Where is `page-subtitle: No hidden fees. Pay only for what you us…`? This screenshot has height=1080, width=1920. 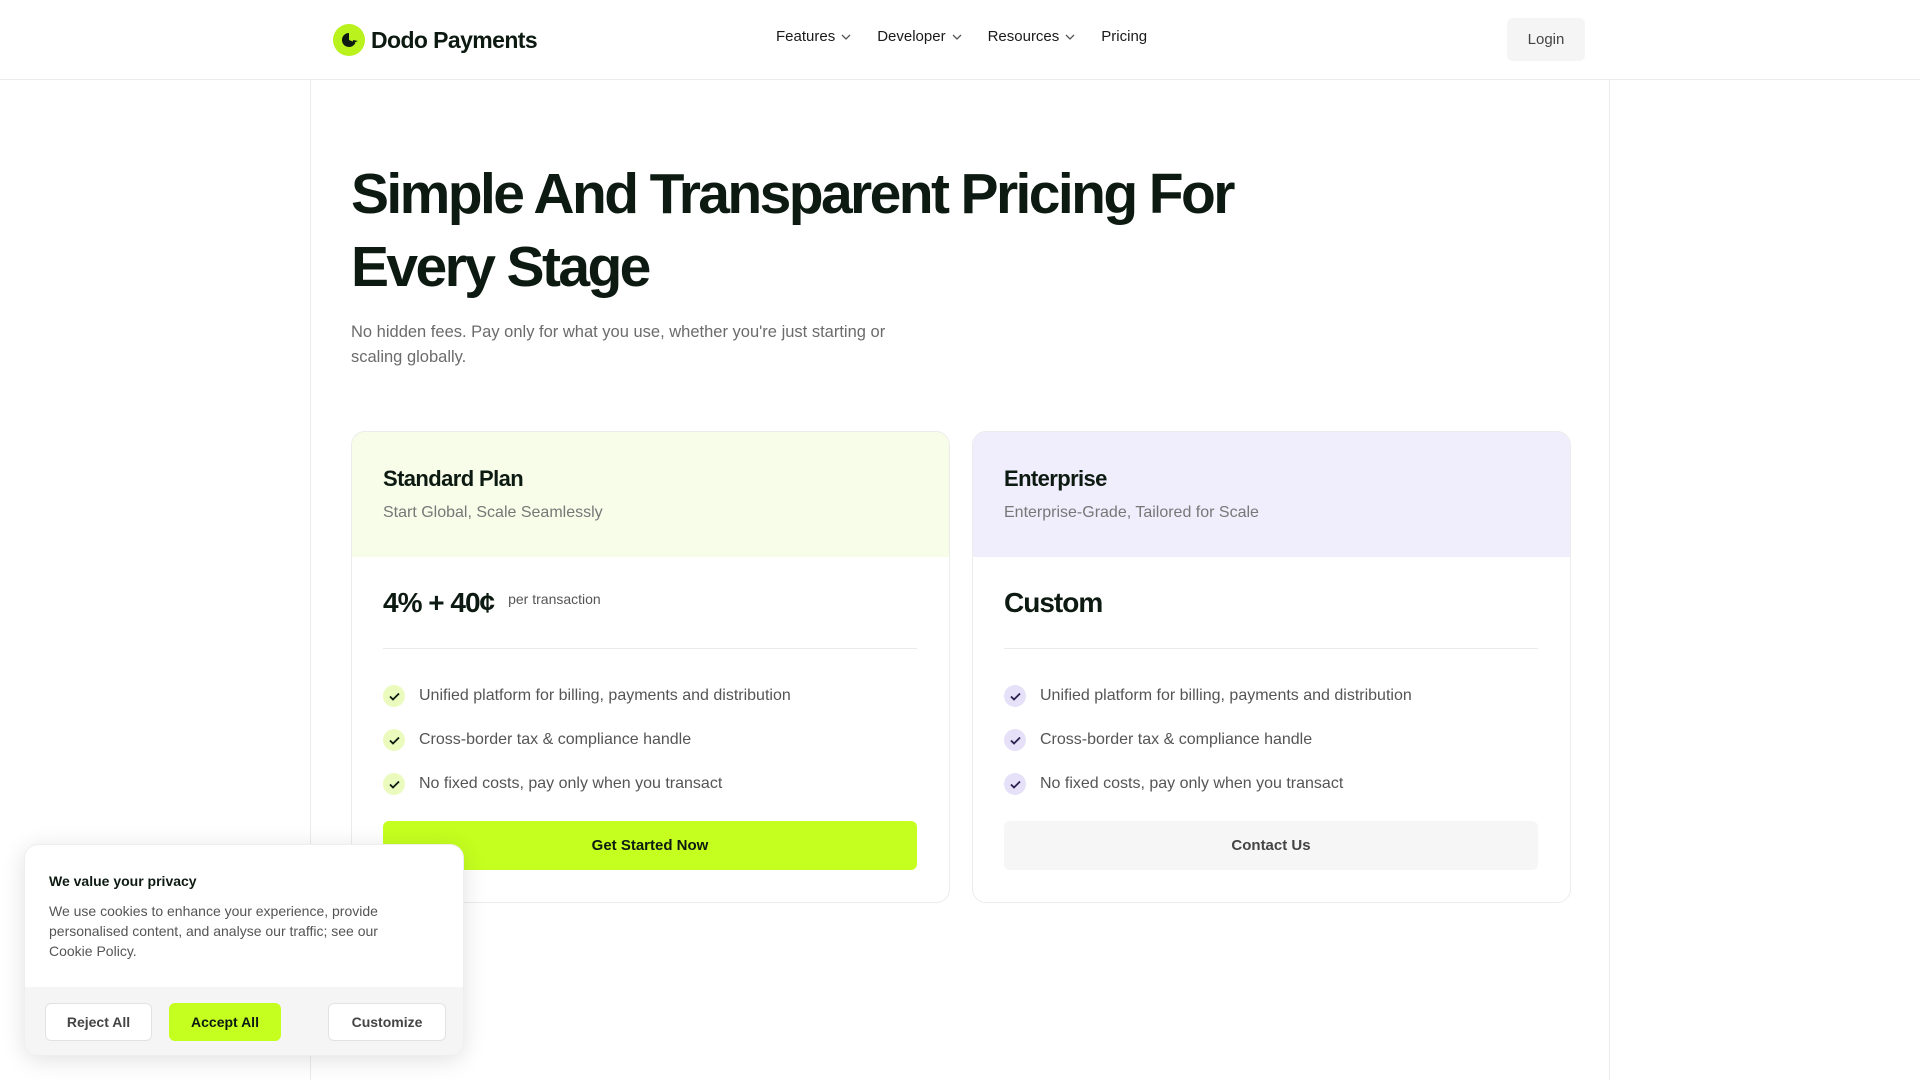
page-subtitle: No hidden fees. Pay only for what you us… is located at coordinates (618, 344).